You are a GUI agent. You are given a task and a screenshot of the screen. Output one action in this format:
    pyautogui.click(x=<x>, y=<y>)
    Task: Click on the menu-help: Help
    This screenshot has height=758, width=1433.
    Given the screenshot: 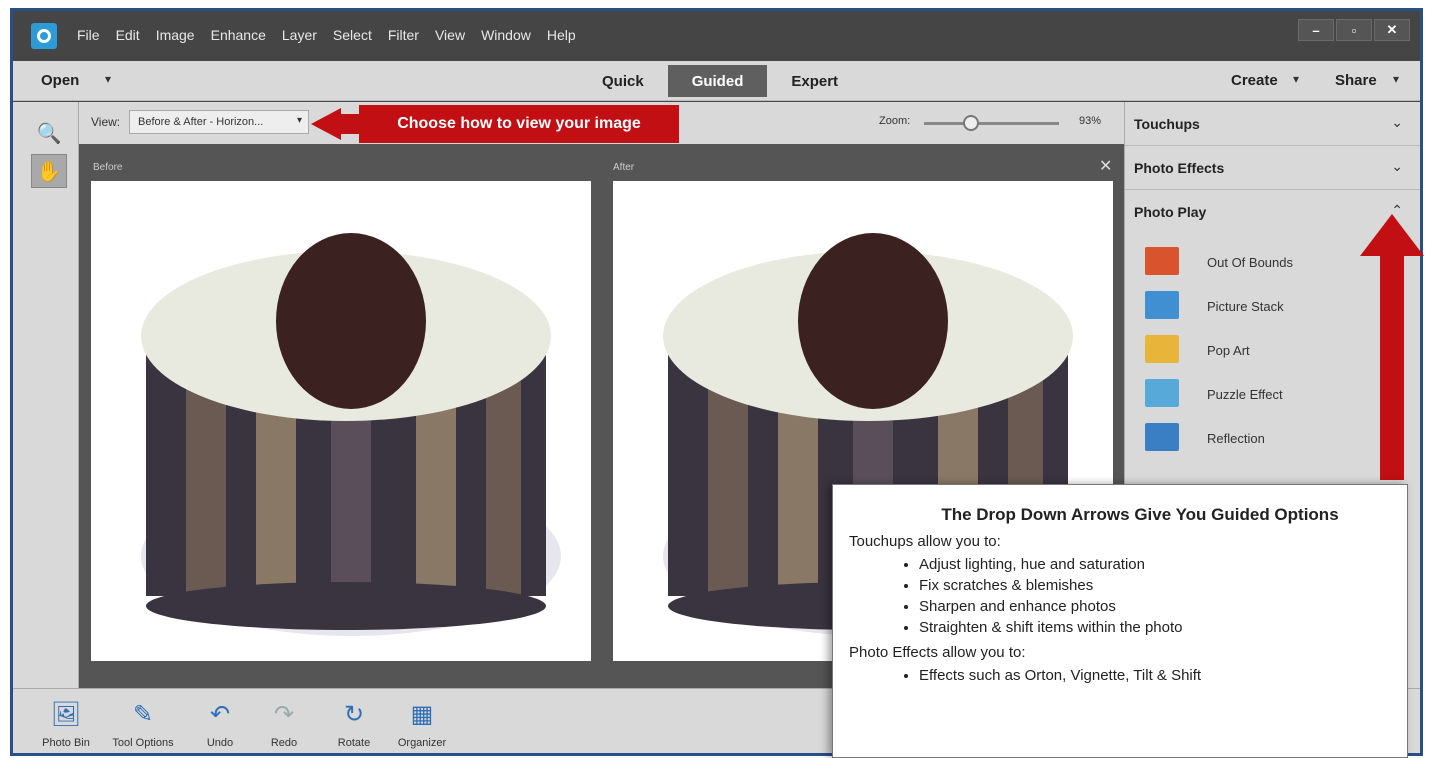 What is the action you would take?
    pyautogui.click(x=561, y=35)
    